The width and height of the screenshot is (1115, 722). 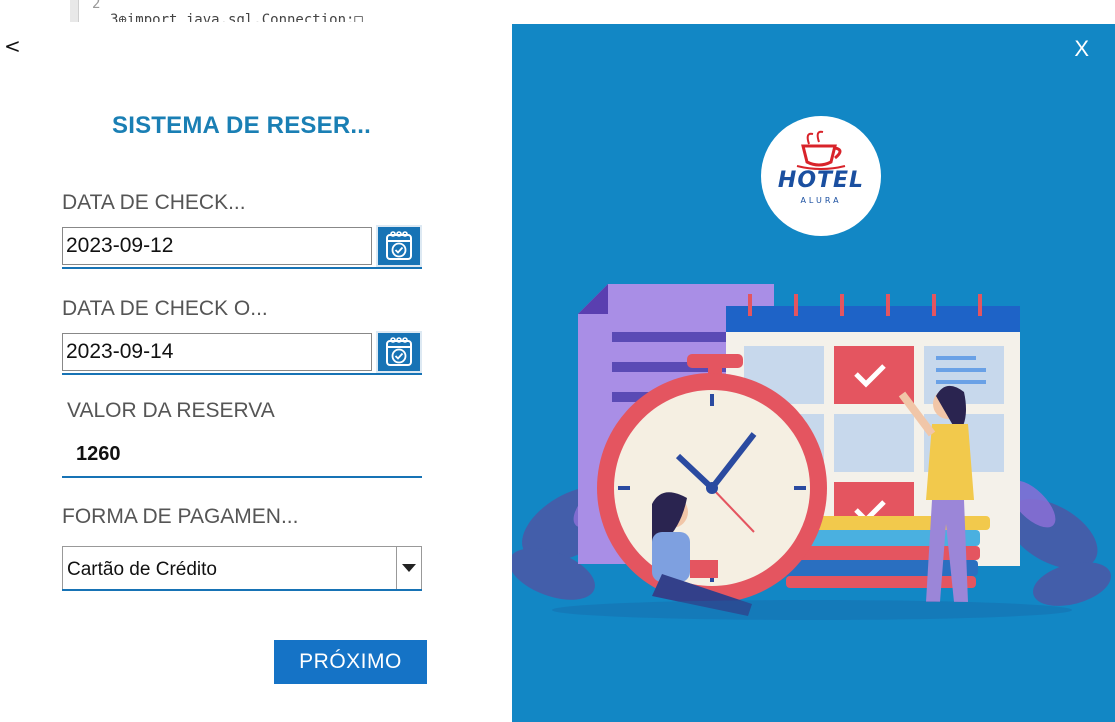 I want to click on editor-background-strip: 2 3⊕import java.sql.Connection;□, so click(x=291, y=11).